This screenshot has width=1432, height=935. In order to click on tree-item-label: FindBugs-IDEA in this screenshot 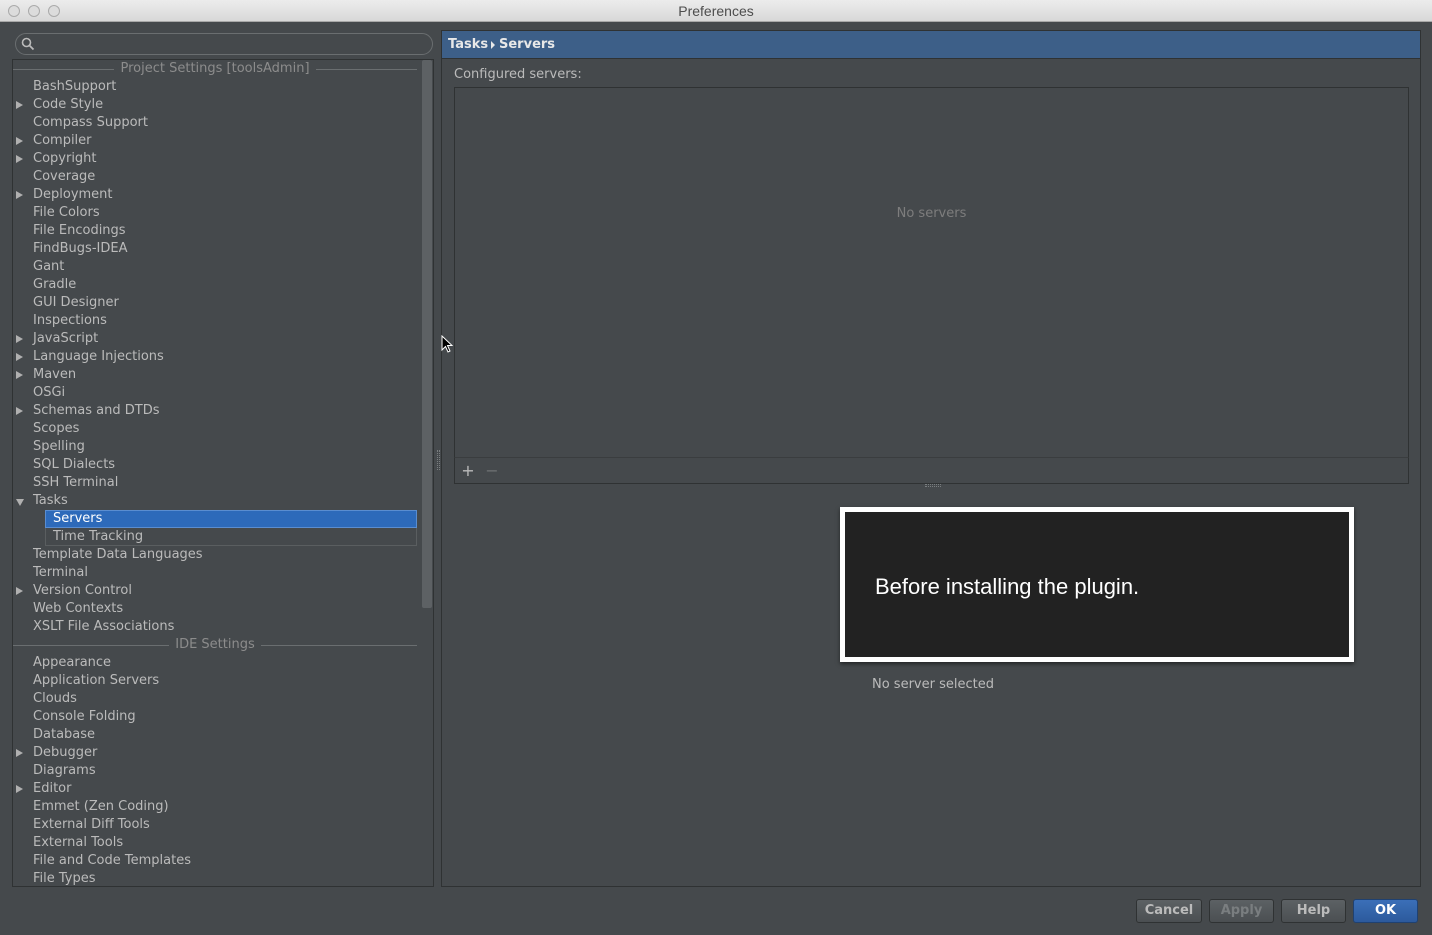, I will do `click(80, 248)`.